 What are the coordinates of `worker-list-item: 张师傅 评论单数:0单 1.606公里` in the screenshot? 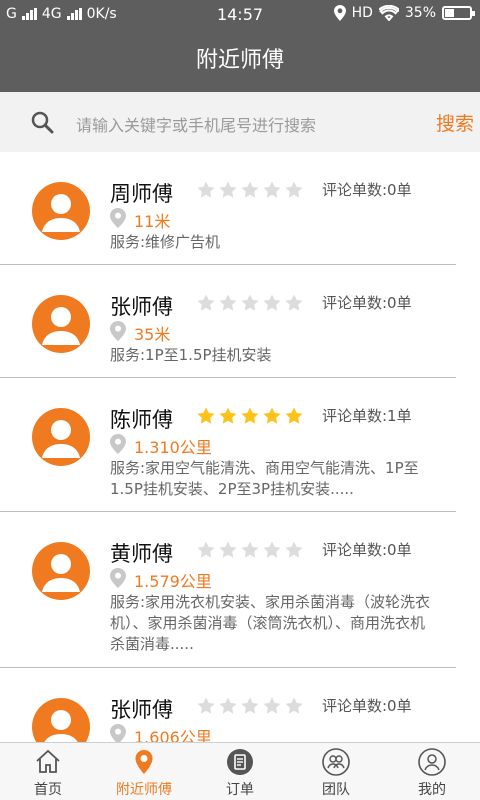 It's located at (228, 705).